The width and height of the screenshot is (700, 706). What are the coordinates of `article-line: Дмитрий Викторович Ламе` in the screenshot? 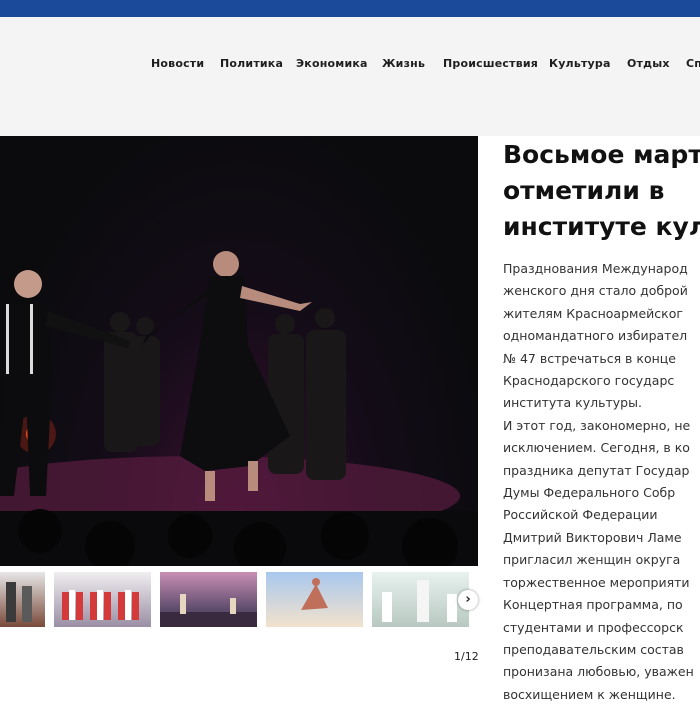 It's located at (592, 537).